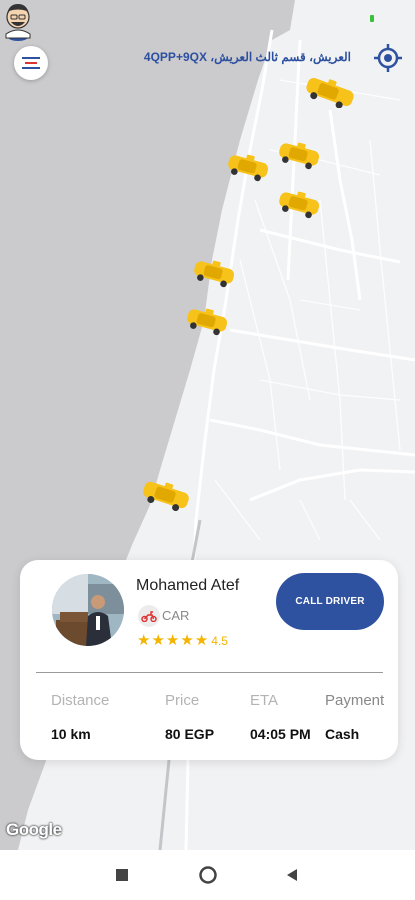 The width and height of the screenshot is (415, 900). Describe the element at coordinates (264, 700) in the screenshot. I see `stat-label-eta: ETA` at that location.